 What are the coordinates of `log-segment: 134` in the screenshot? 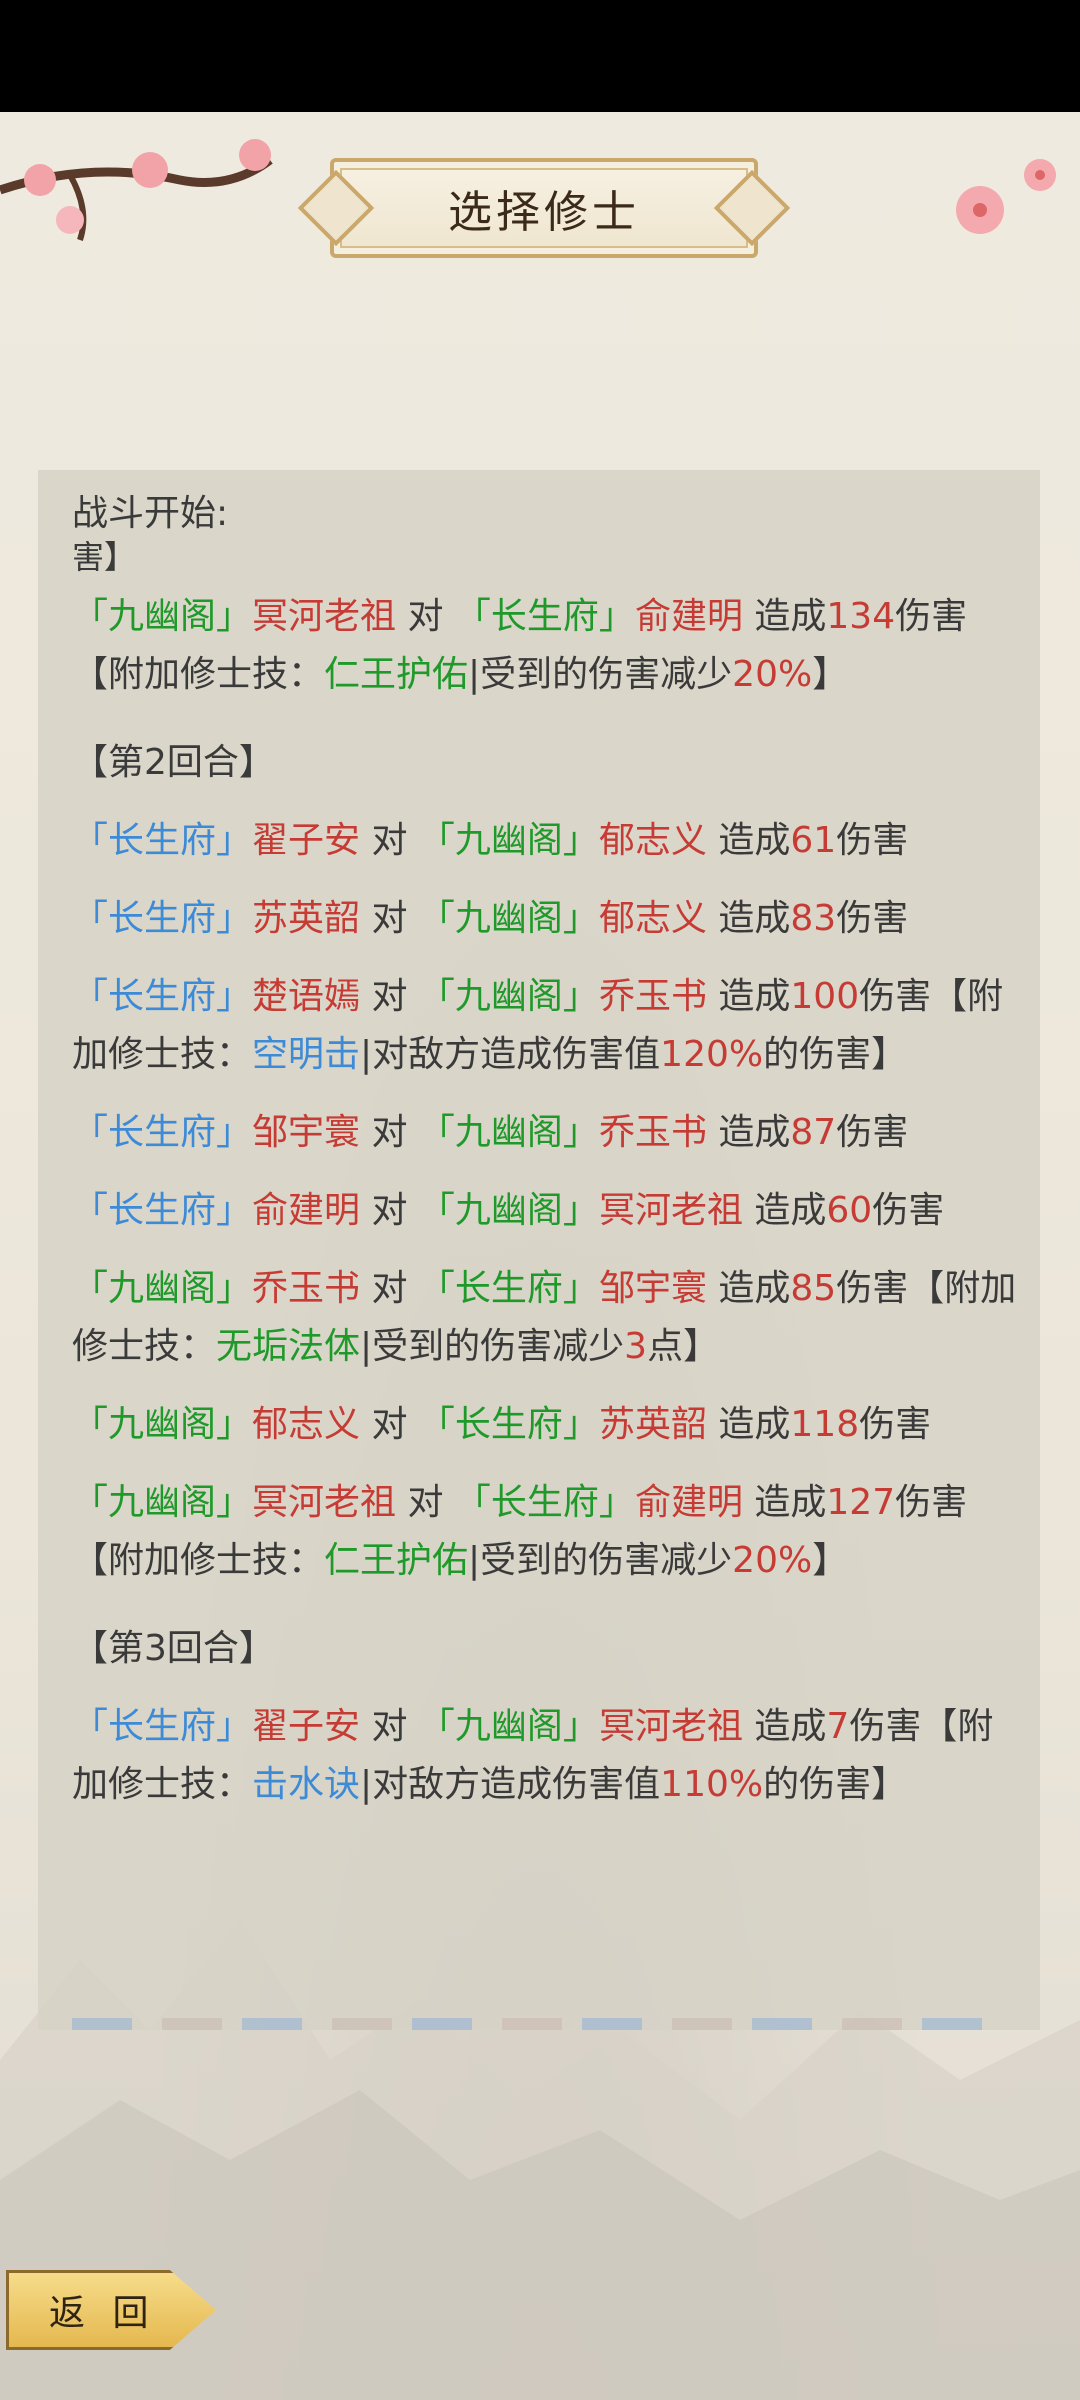 It's located at (861, 616).